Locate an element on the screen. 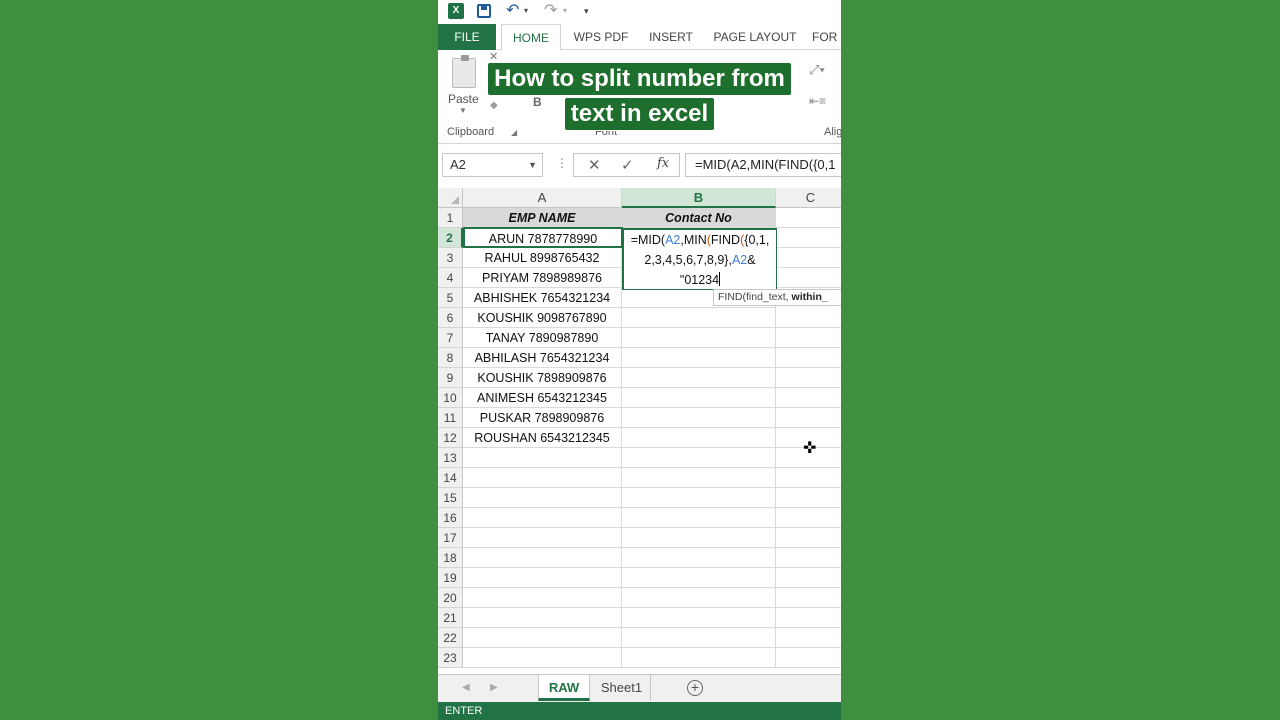 This screenshot has width=1280, height=720. enter-icon: ✓ is located at coordinates (627, 165).